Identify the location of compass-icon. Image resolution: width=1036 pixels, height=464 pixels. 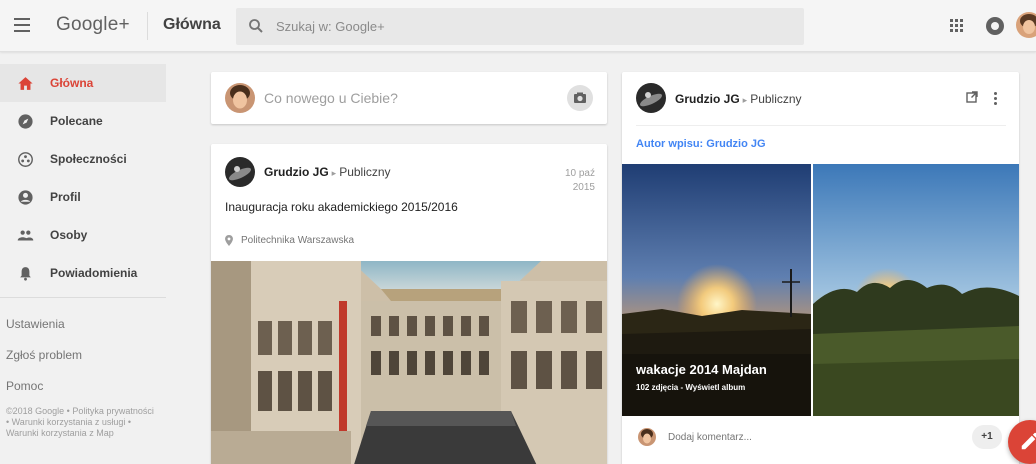
(25, 121).